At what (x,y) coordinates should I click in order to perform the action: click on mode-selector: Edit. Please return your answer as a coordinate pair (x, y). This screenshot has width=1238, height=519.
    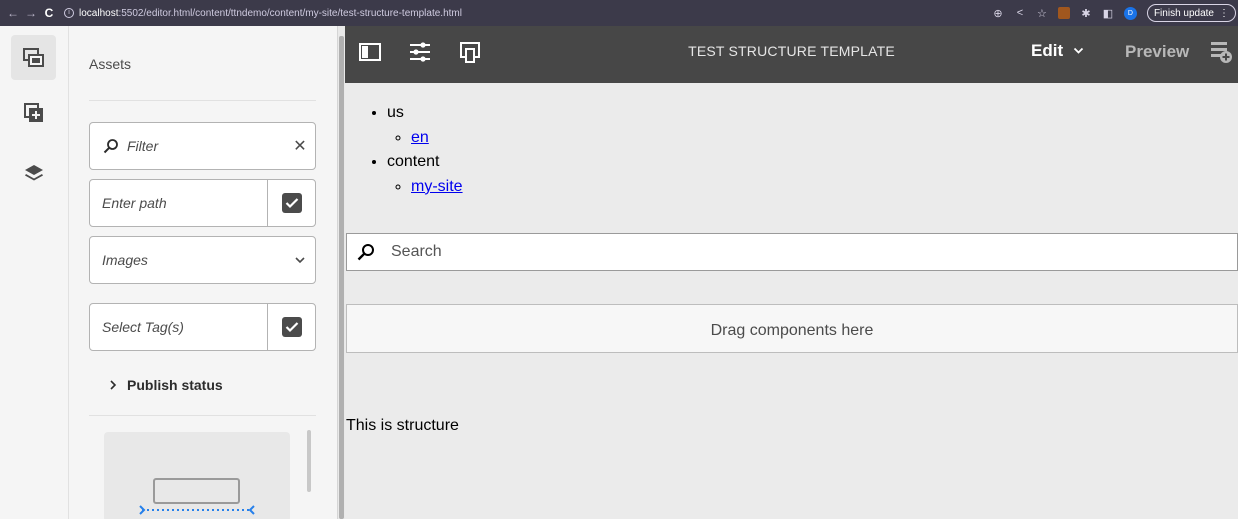
    Looking at the image, I should click on (1057, 51).